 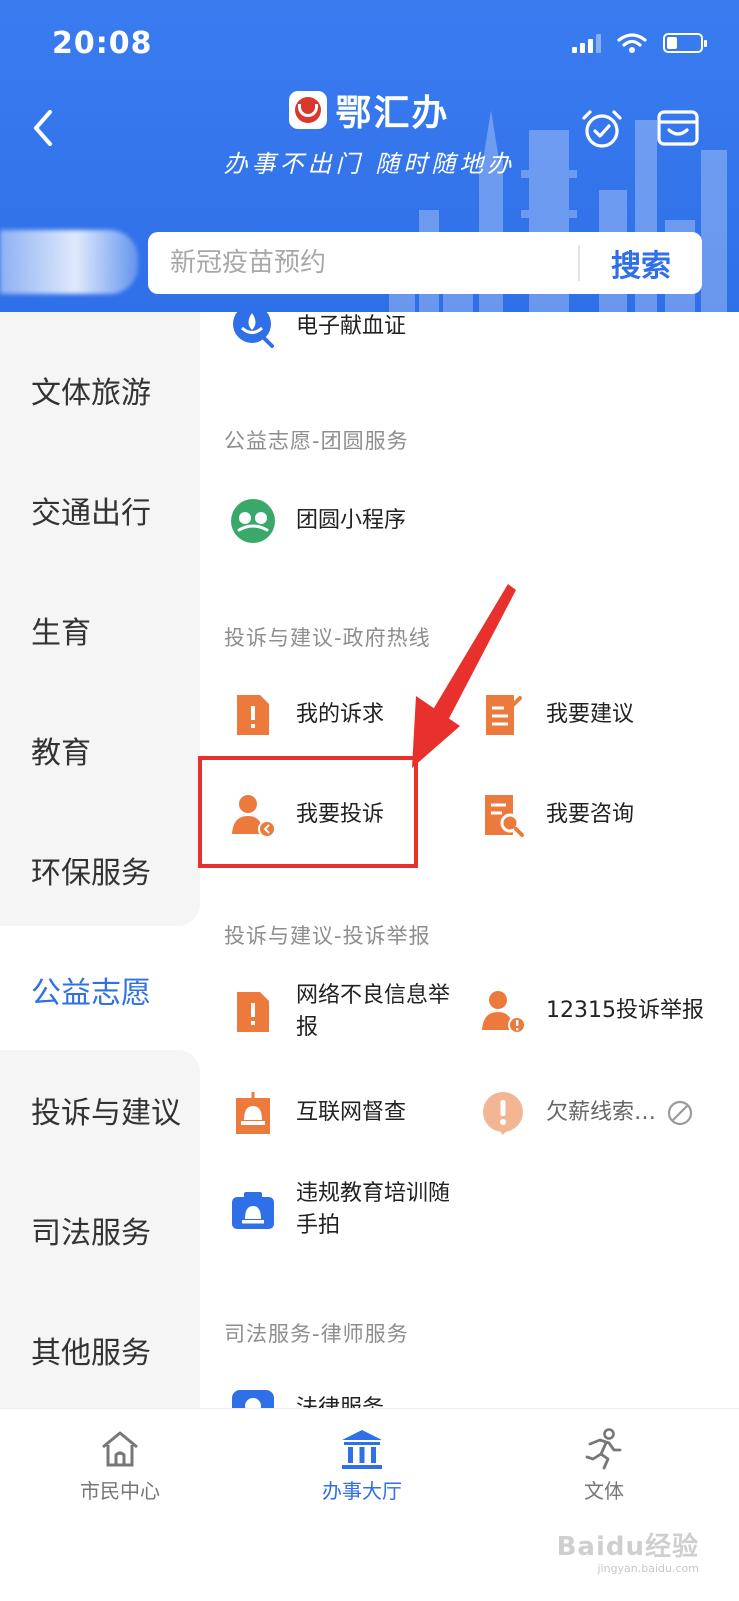 I want to click on service-bad-info-report: 网络不良信息举报, so click(x=343, y=1012).